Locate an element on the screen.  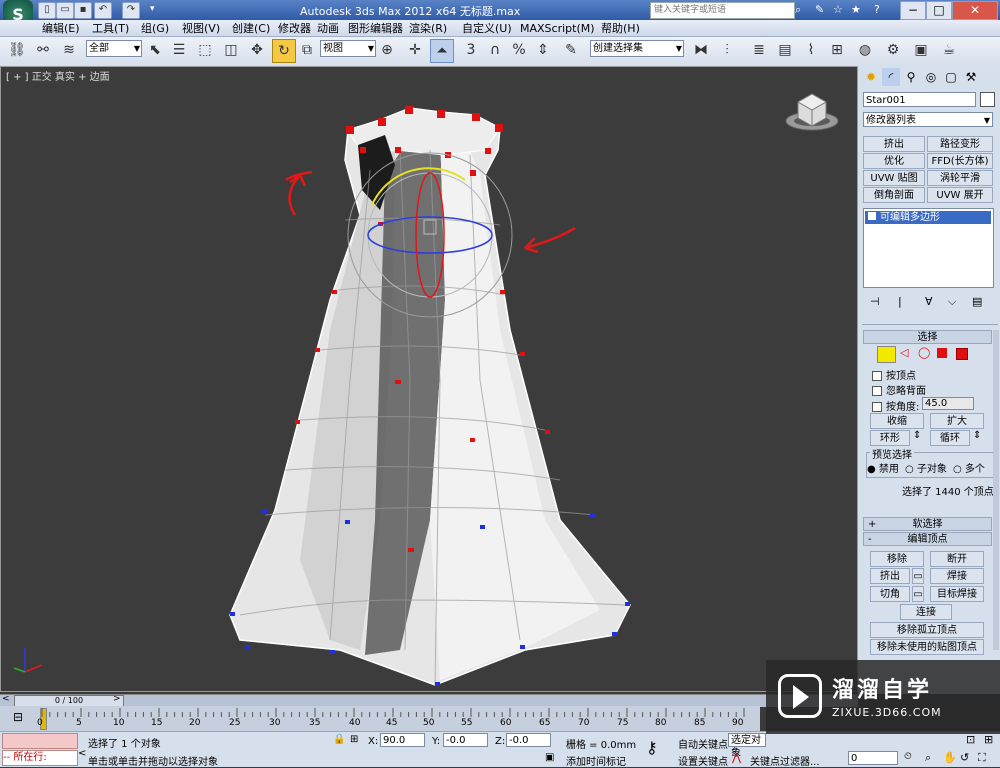
utilities-tab-icon: ⚒ is located at coordinates (971, 77).